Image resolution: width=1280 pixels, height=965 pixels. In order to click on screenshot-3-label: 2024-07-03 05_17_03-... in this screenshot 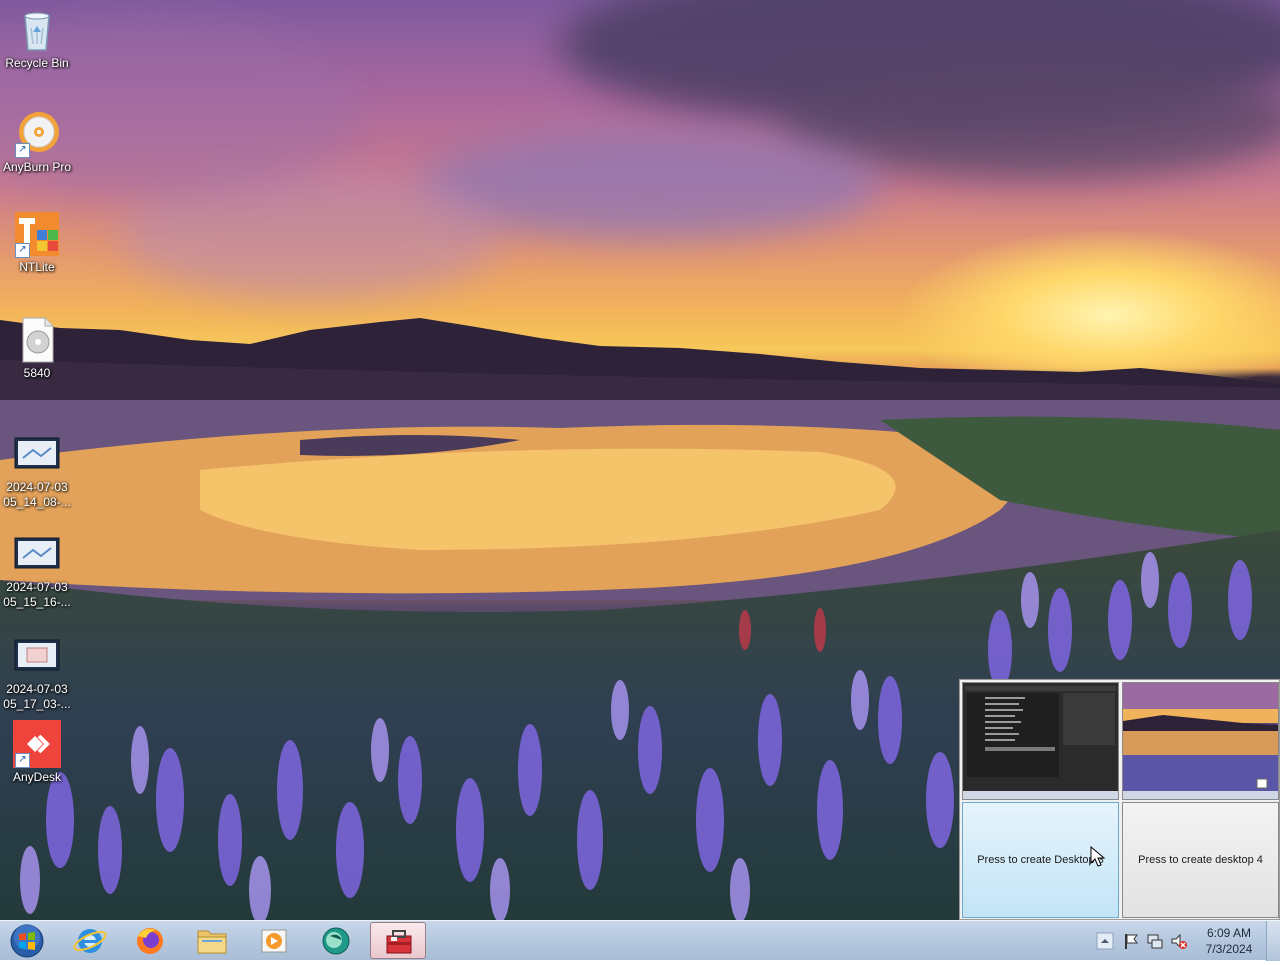, I will do `click(37, 696)`.